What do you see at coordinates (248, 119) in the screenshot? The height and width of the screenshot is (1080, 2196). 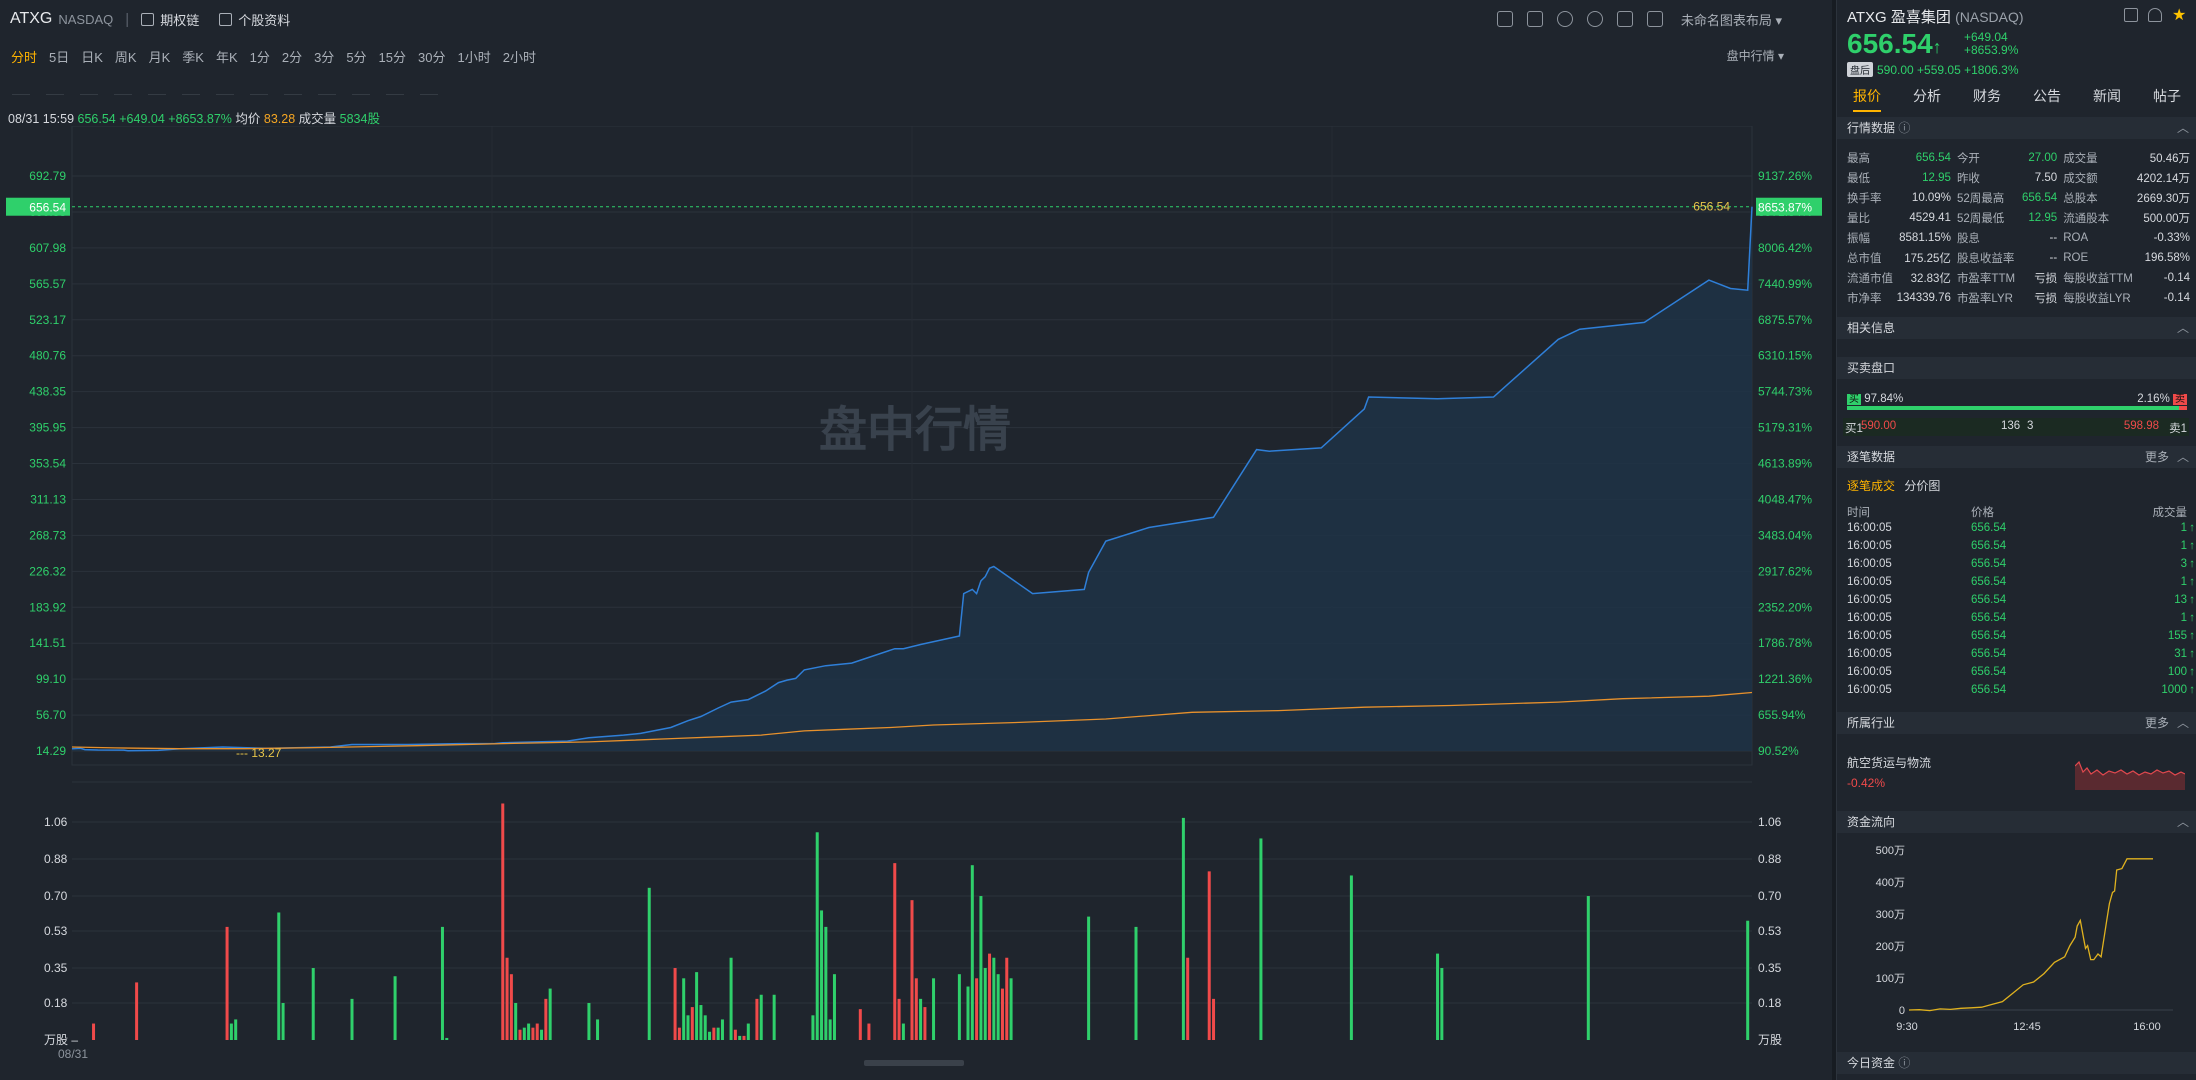 I see `info-avg-label: 均价` at bounding box center [248, 119].